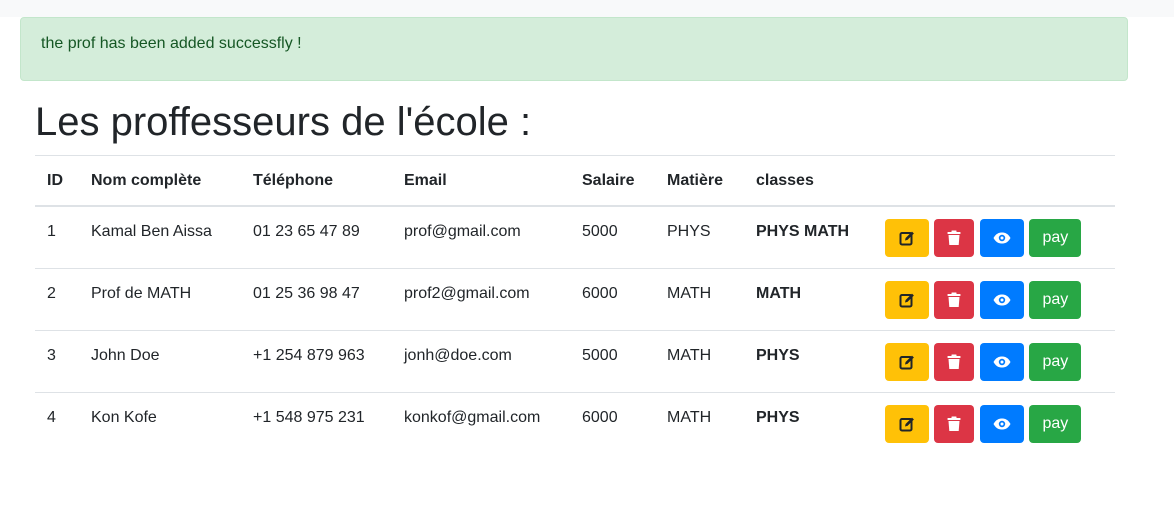 This screenshot has width=1174, height=520. What do you see at coordinates (699, 237) in the screenshot?
I see `cell-subject: PHYS` at bounding box center [699, 237].